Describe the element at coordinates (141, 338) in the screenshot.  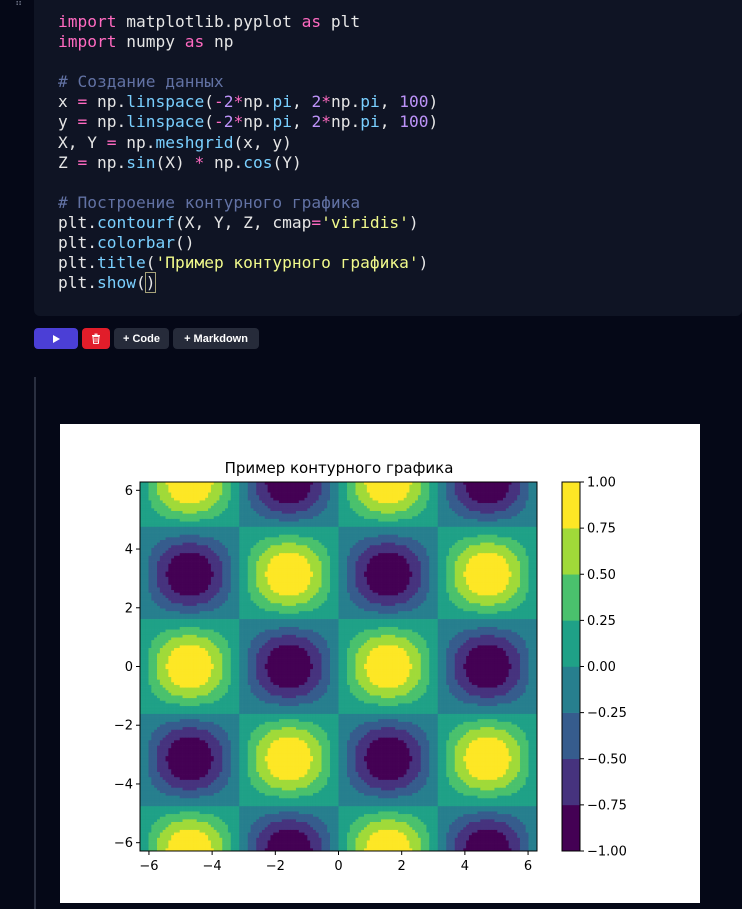
I see `add-code-cell-button: + Code` at that location.